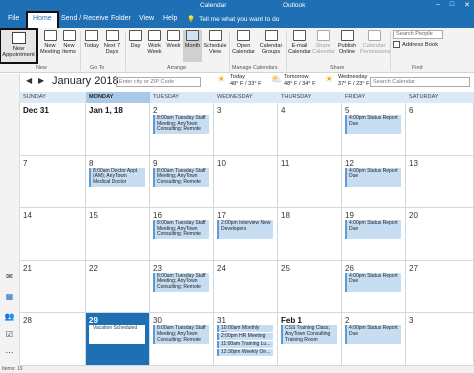 Image resolution: width=474 pixels, height=373 pixels. Describe the element at coordinates (50, 42) in the screenshot. I see `new-meeting-button: New Meeting` at that location.